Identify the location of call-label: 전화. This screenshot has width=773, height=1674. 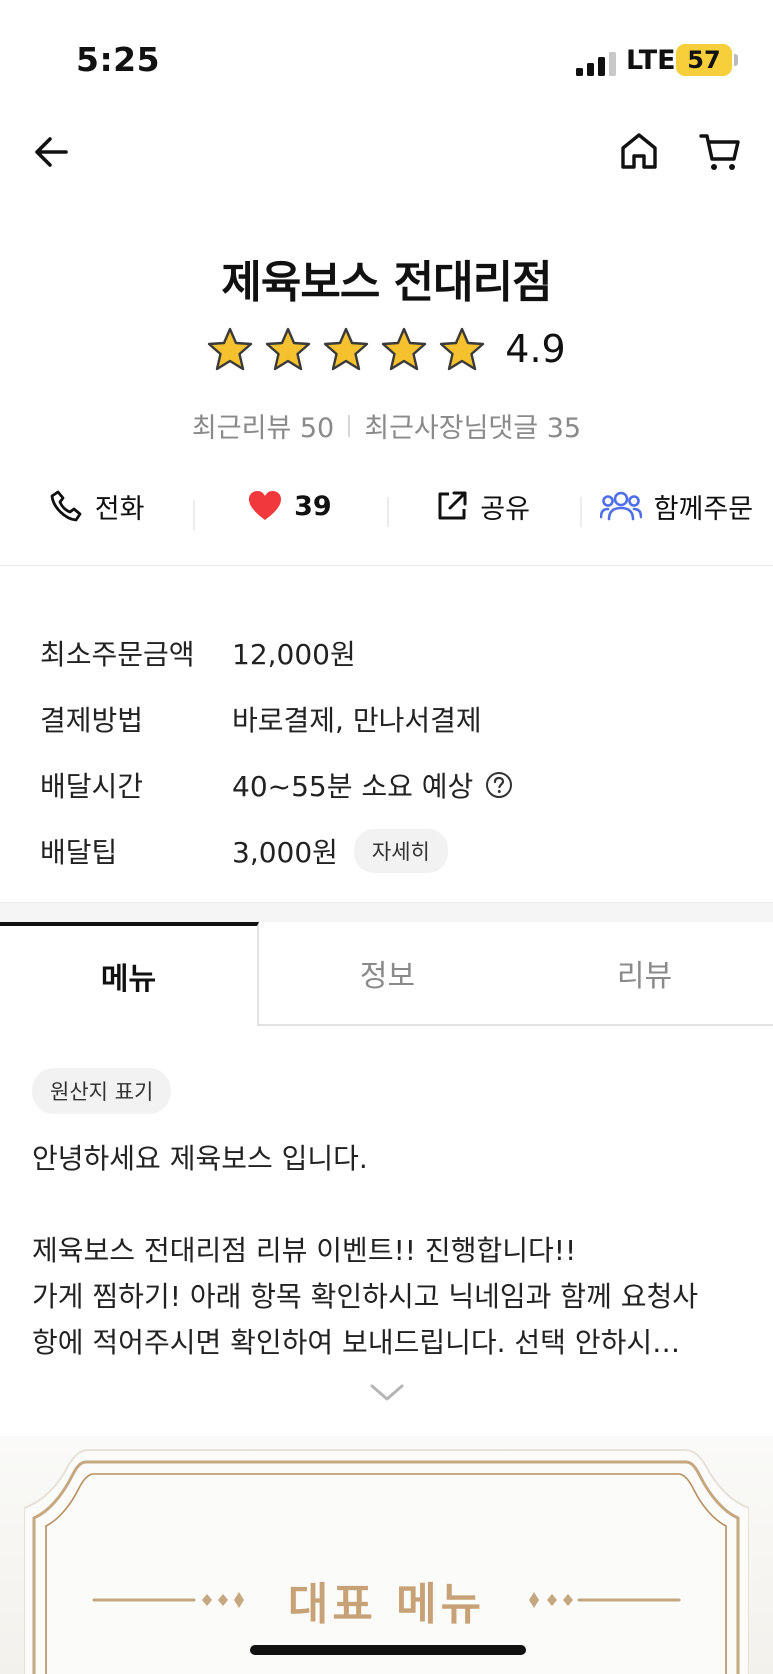
(119, 509).